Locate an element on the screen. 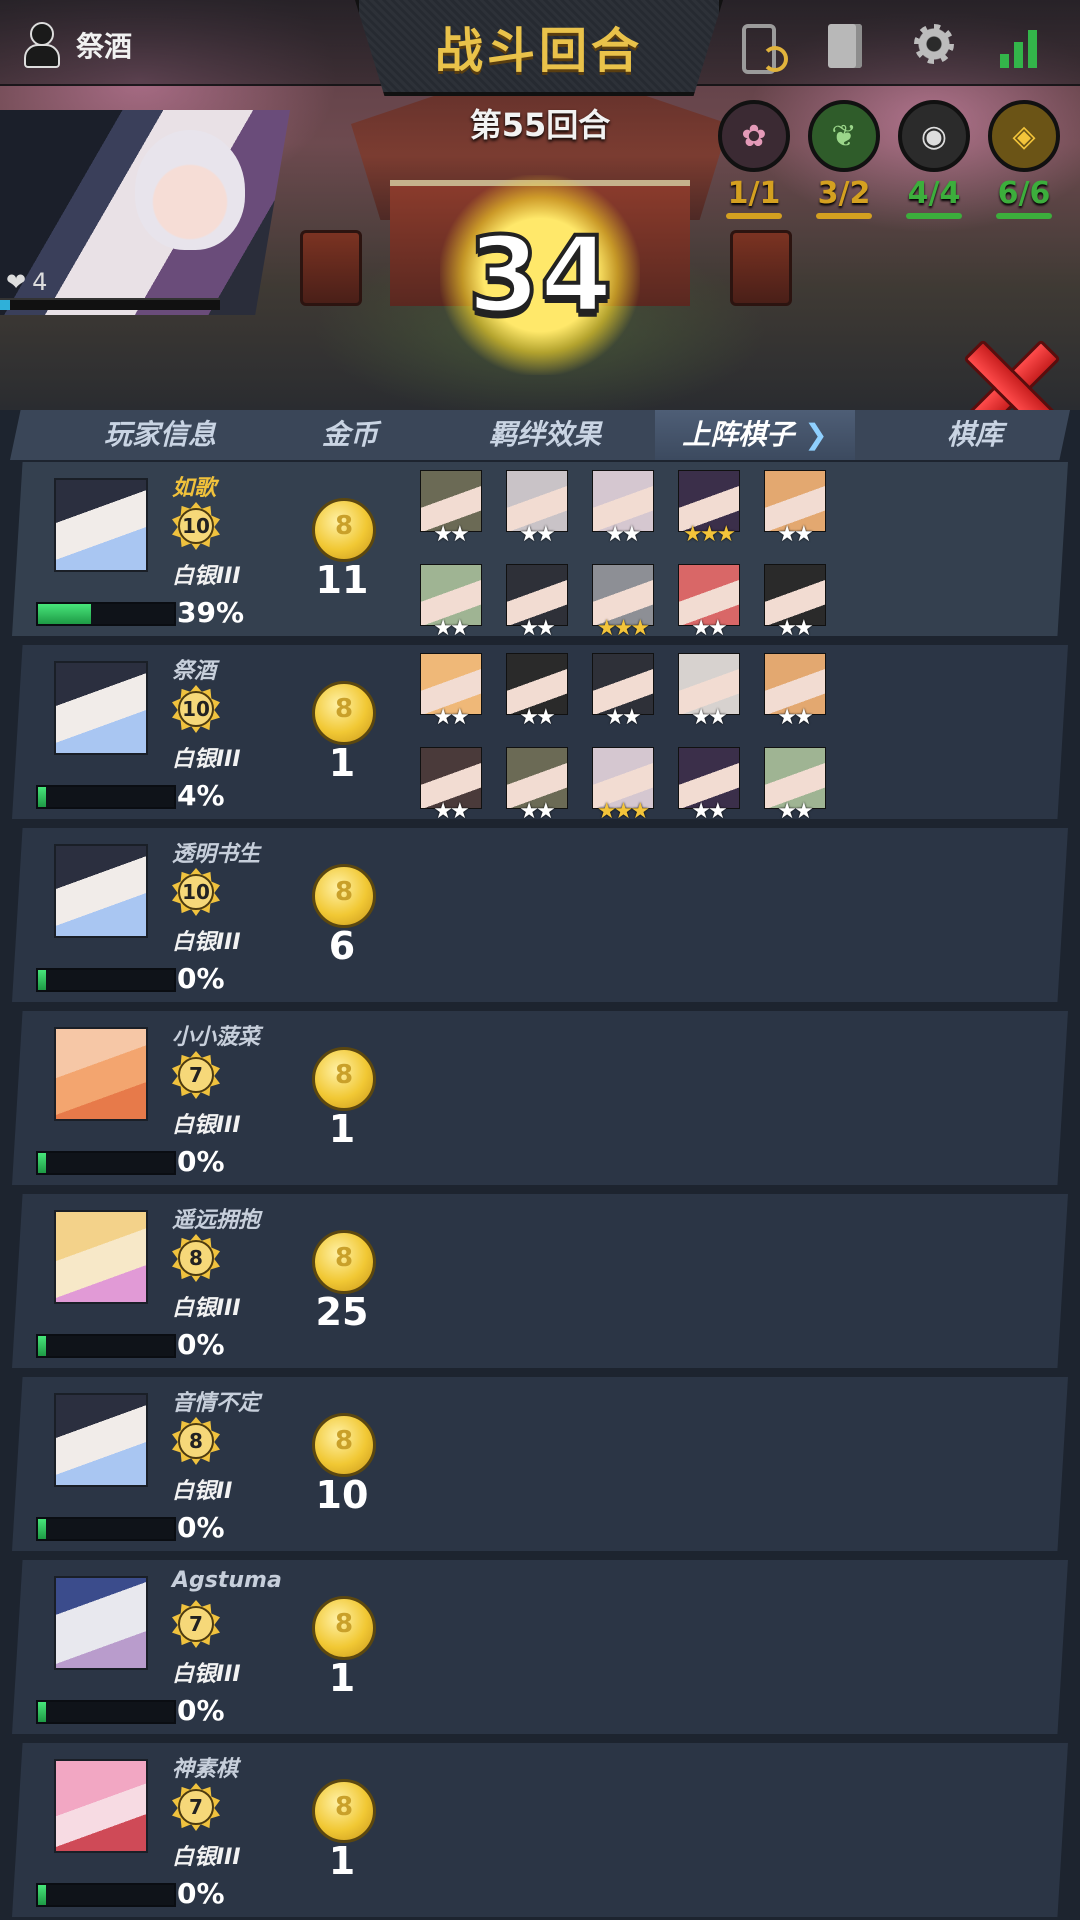 Image resolution: width=1080 pixels, height=1920 pixels. book-icon is located at coordinates (848, 47).